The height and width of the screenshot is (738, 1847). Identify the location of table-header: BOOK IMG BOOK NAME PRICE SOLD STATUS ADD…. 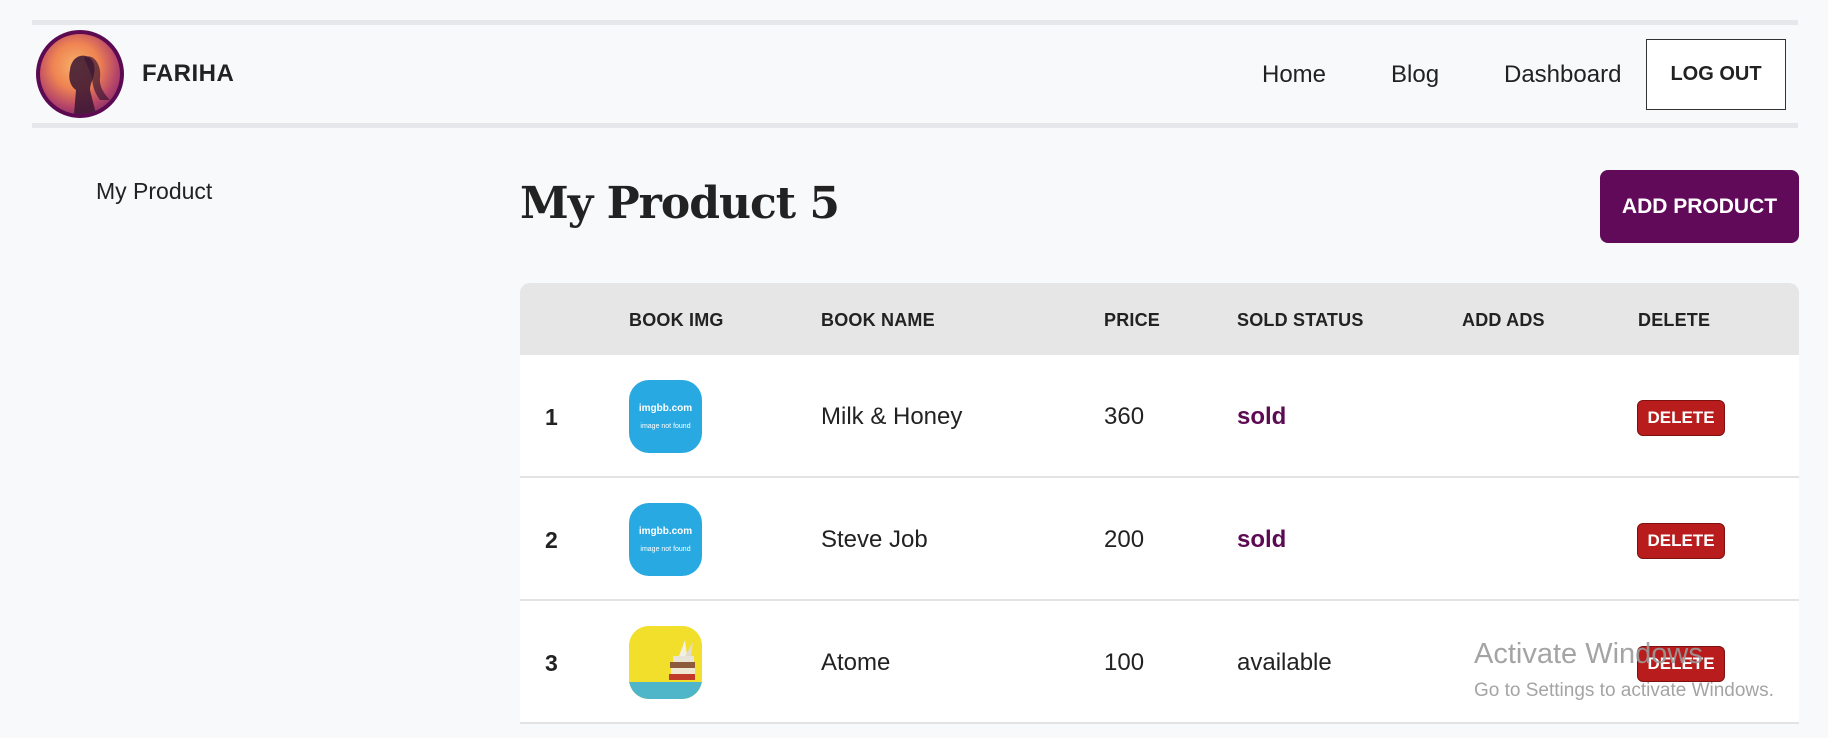
(1159, 319).